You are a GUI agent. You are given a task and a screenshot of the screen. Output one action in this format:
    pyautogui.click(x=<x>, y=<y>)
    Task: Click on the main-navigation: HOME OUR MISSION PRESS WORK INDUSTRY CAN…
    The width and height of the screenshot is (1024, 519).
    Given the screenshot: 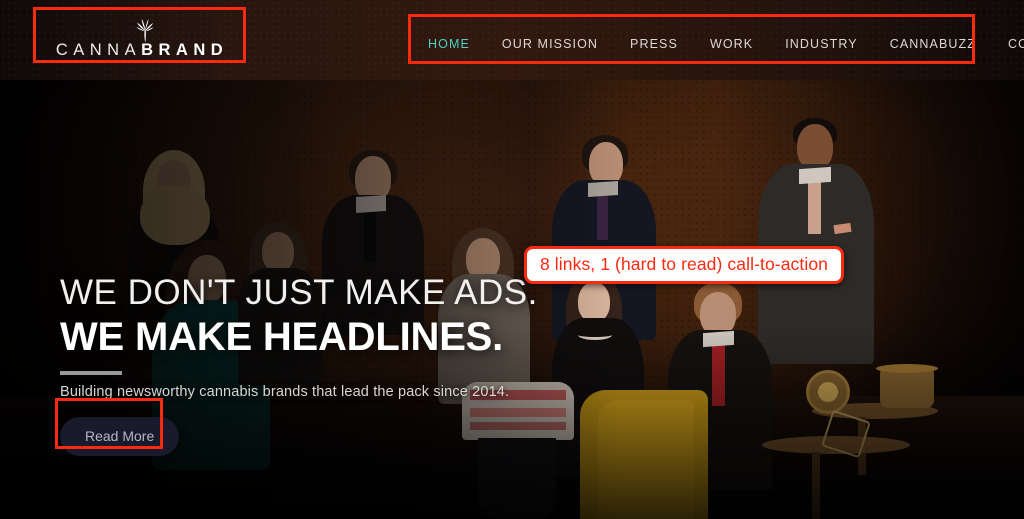 What is the action you would take?
    pyautogui.click(x=718, y=44)
    